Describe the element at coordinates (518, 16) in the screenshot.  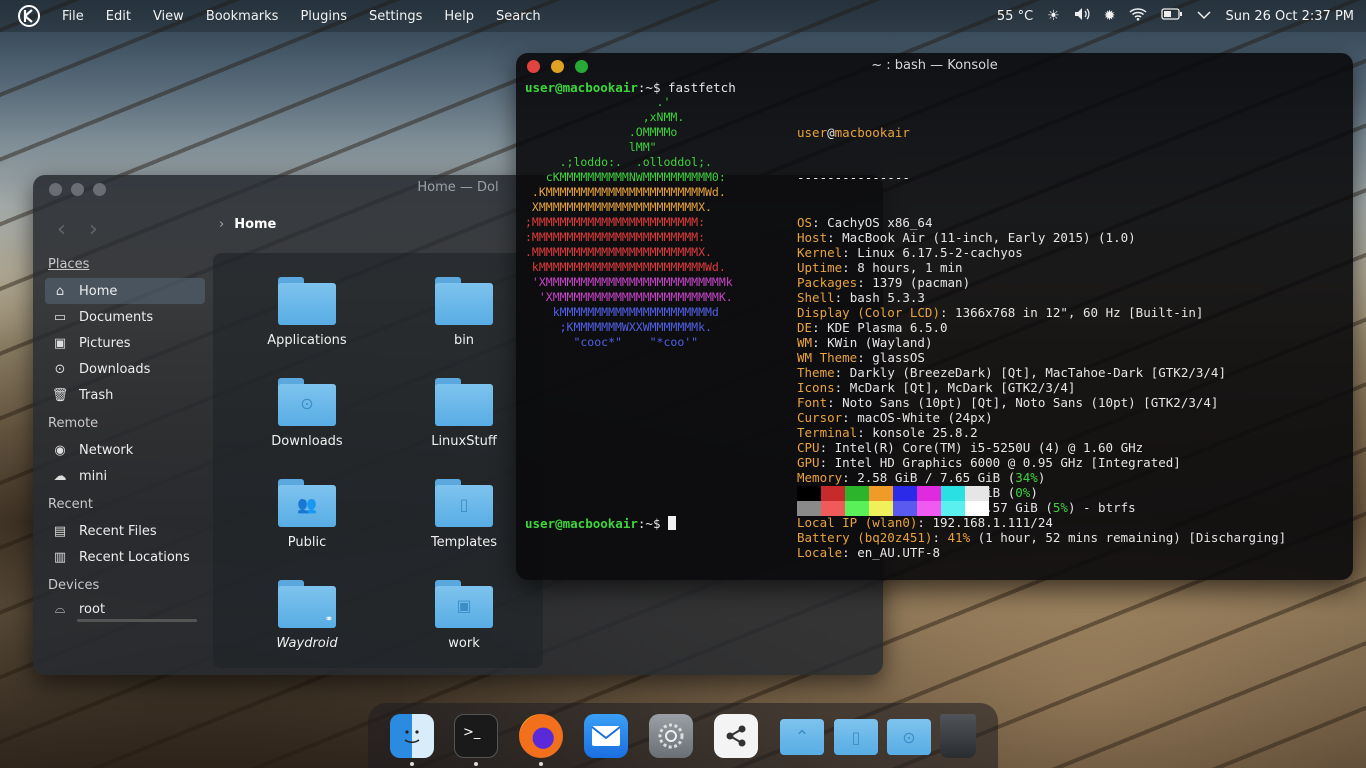
I see `menu-search: Search` at that location.